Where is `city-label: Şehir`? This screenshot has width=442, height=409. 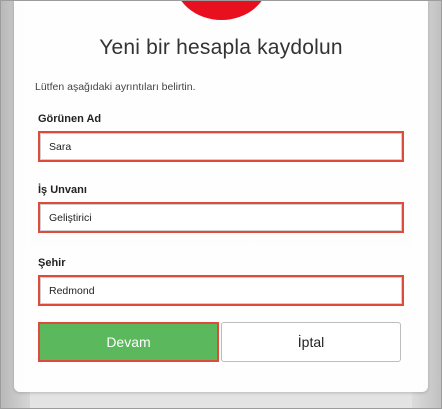
city-label: Şehir is located at coordinates (52, 263).